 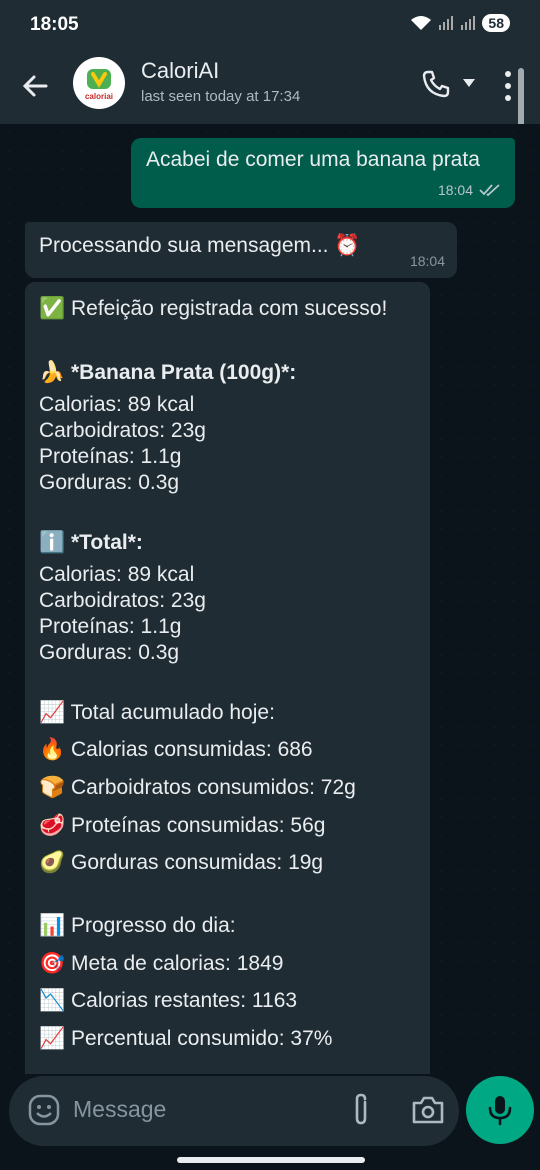 I want to click on message-text: Processando sua mensagem... ⏰, so click(x=200, y=245).